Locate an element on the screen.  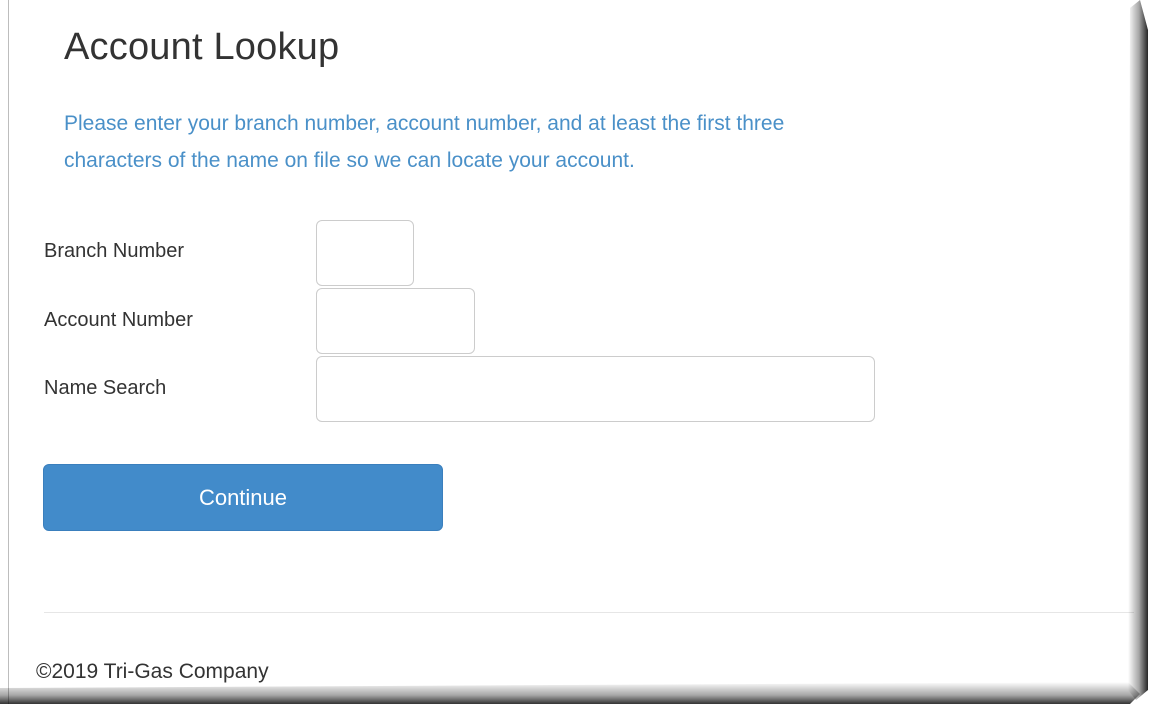
page-title: Account Lookup is located at coordinates (202, 47).